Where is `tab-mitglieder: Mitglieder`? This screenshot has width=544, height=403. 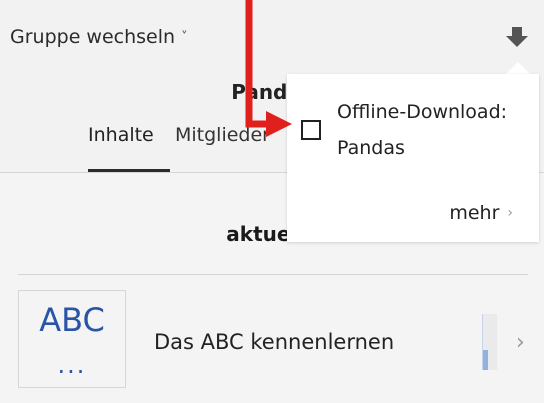
tab-mitglieder: Mitglieder is located at coordinates (222, 135).